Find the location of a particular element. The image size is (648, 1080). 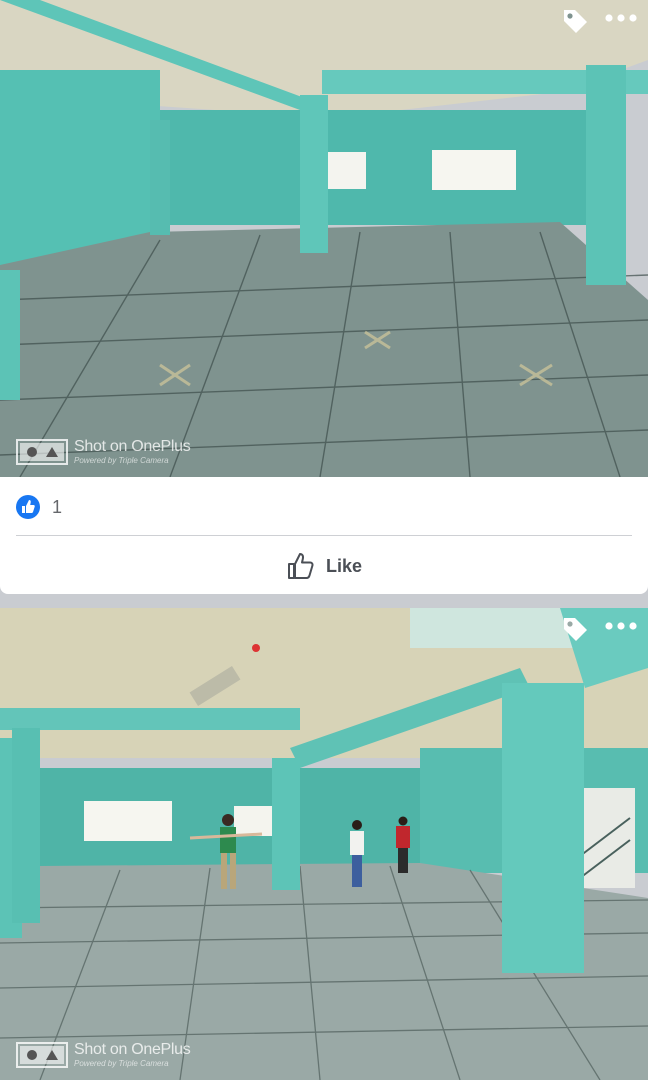

divider is located at coordinates (324, 535).